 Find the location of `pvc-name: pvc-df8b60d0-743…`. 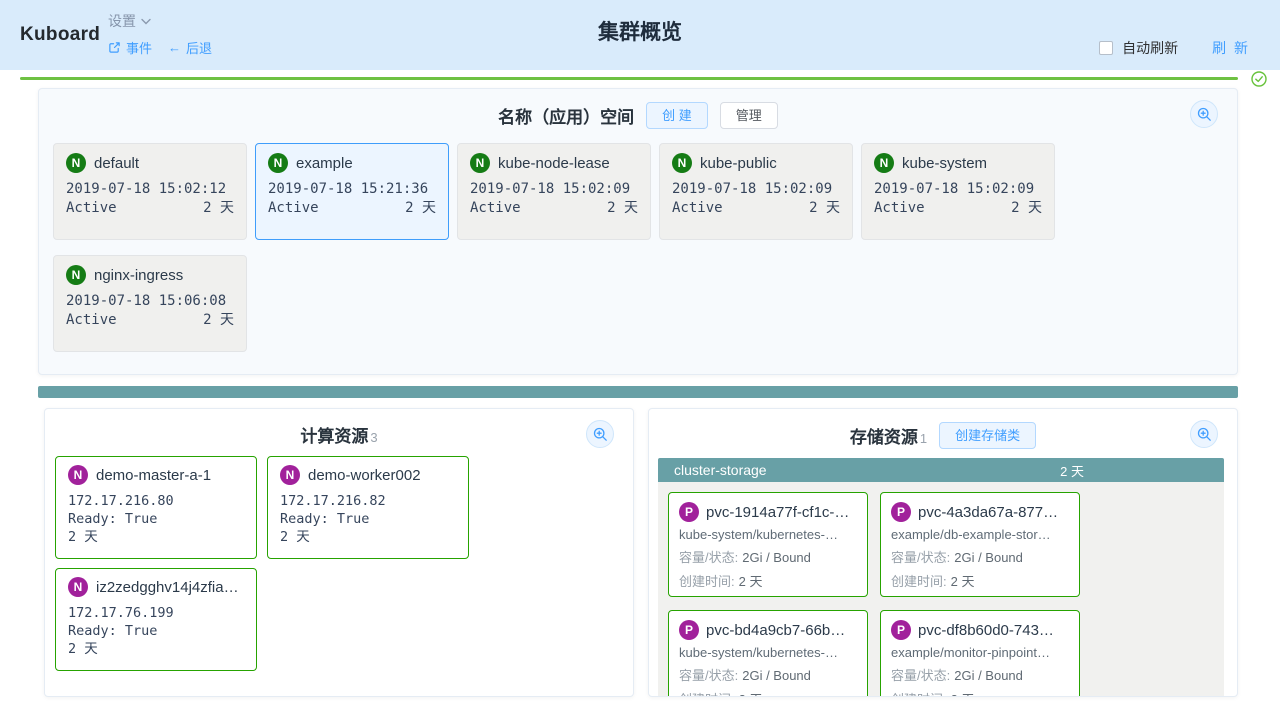

pvc-name: pvc-df8b60d0-743… is located at coordinates (986, 630).